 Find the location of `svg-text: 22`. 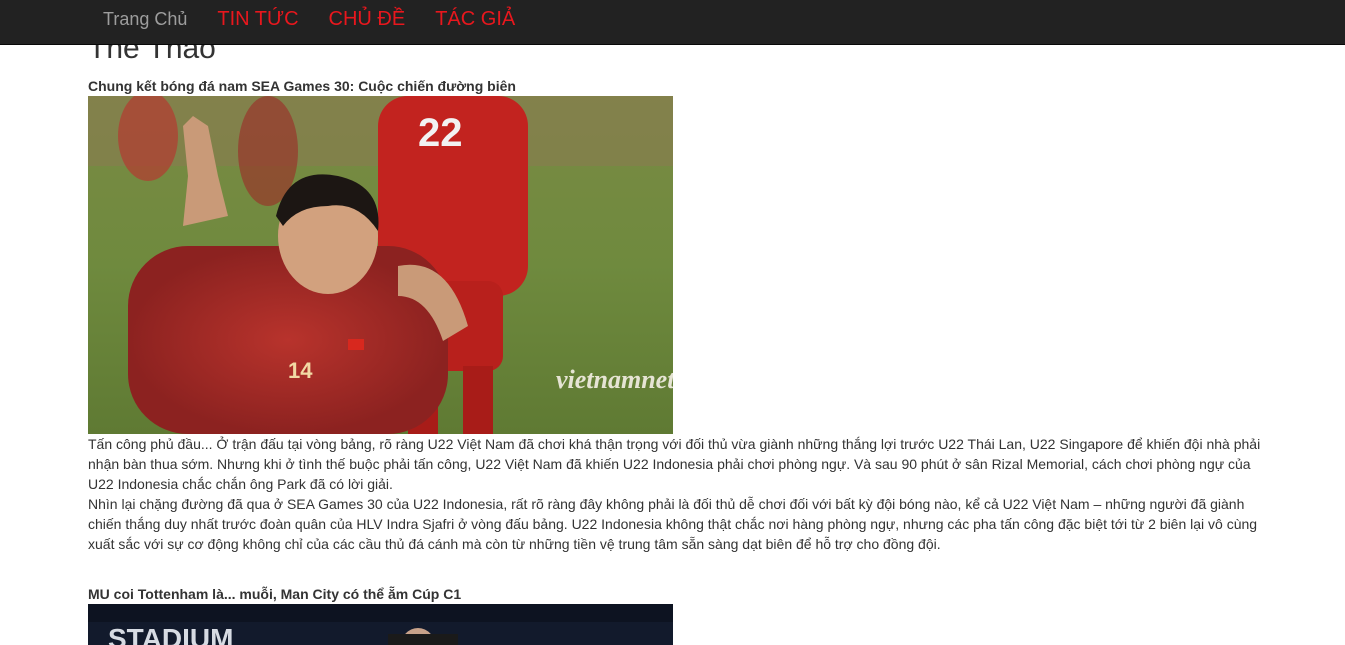

svg-text: 22 is located at coordinates (440, 133).